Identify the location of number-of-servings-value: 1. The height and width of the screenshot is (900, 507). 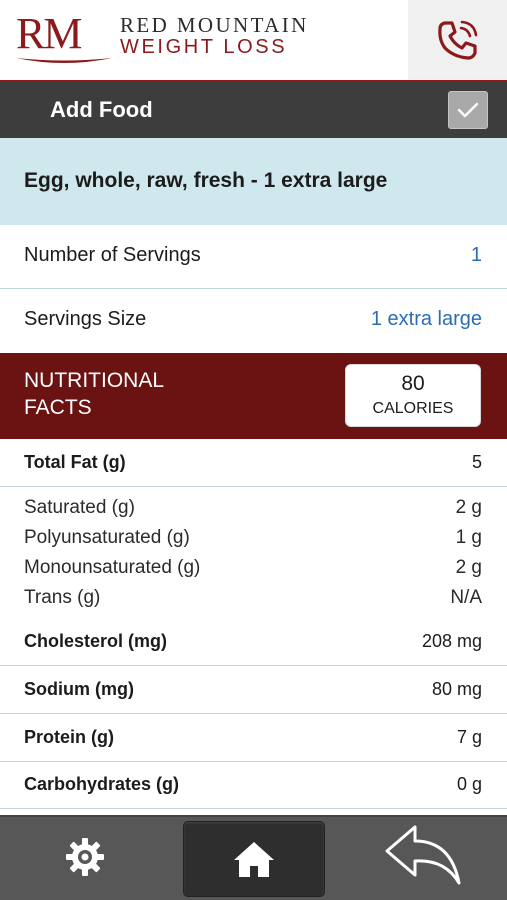
(476, 255).